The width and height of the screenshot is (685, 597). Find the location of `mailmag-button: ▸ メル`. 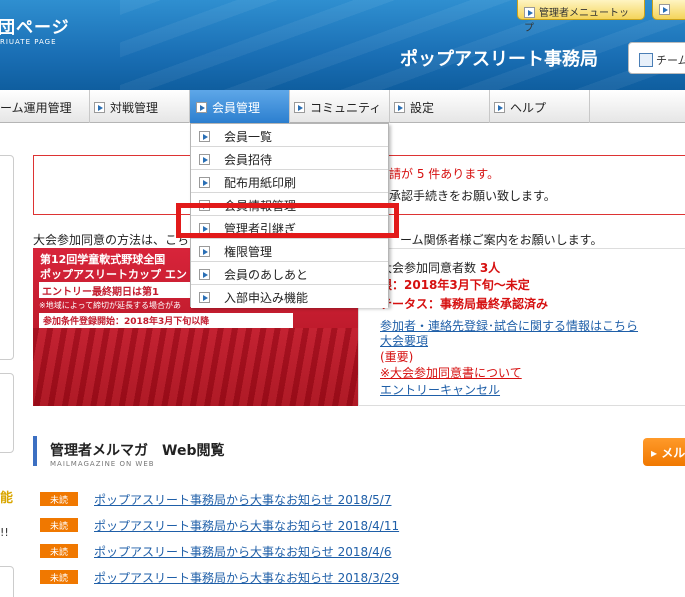

mailmag-button: ▸ メル is located at coordinates (664, 452).